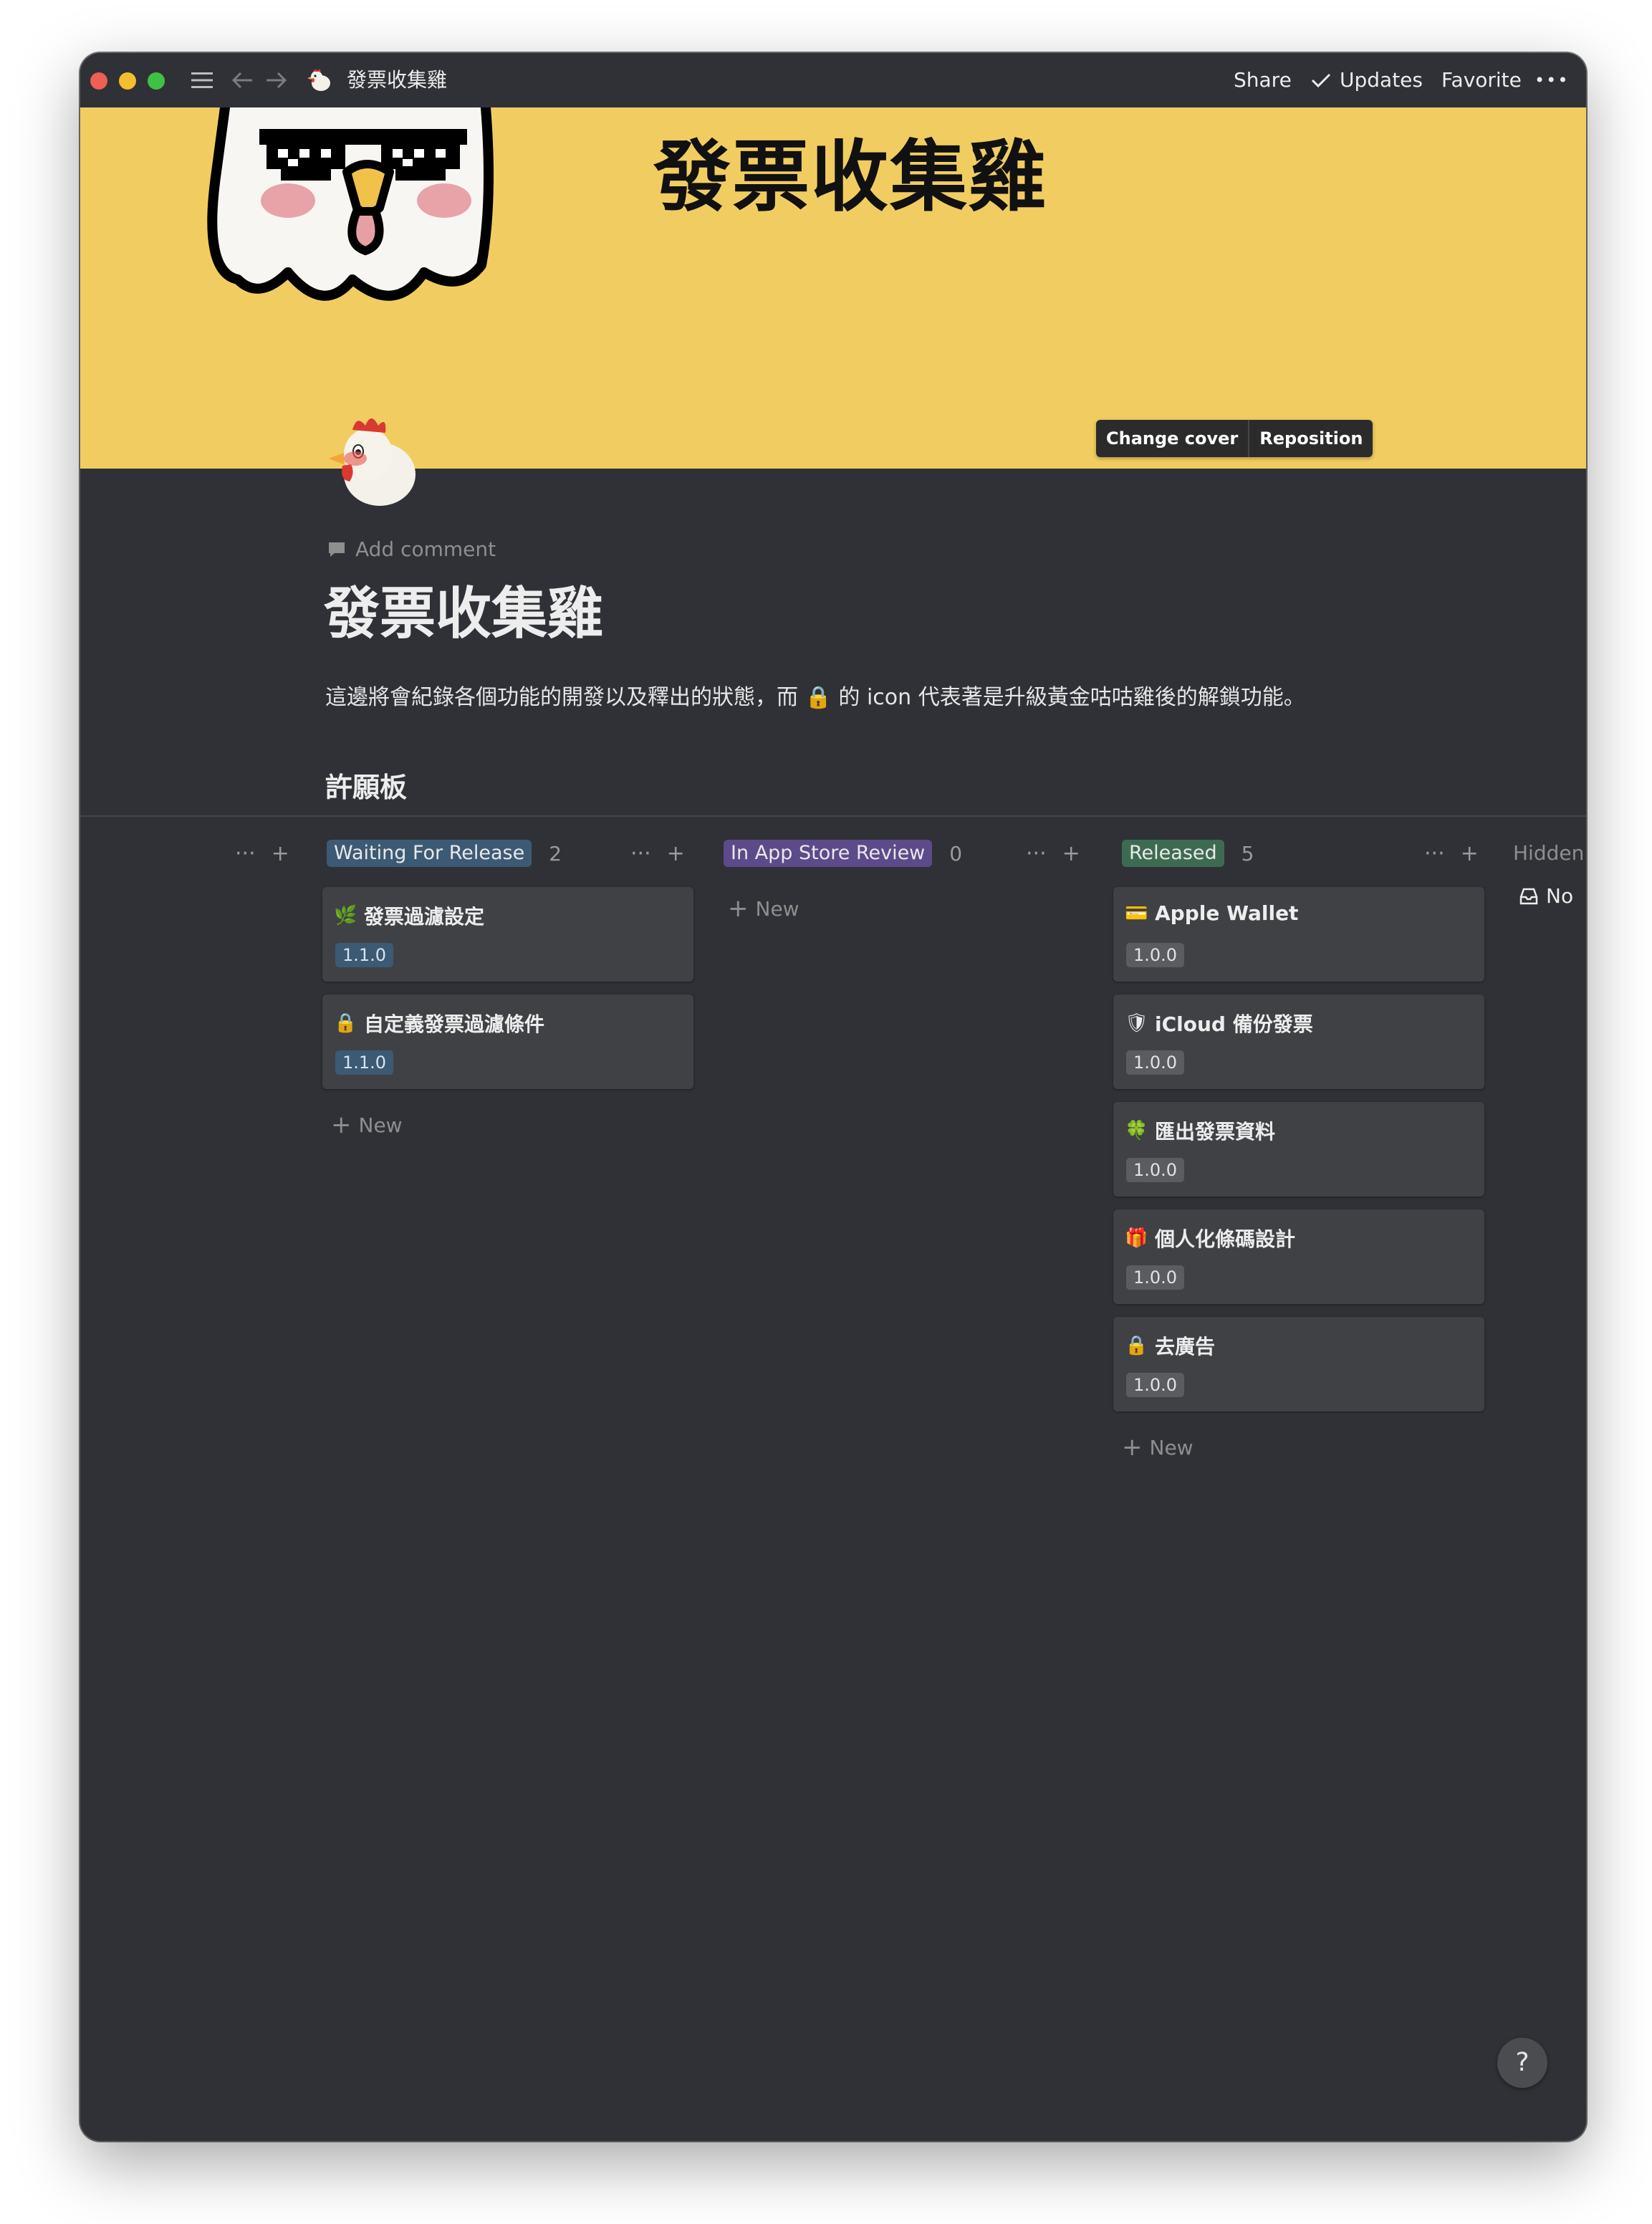 Image resolution: width=1652 pixels, height=2224 pixels. Describe the element at coordinates (1381, 80) in the screenshot. I see `updates-button: Updates` at that location.